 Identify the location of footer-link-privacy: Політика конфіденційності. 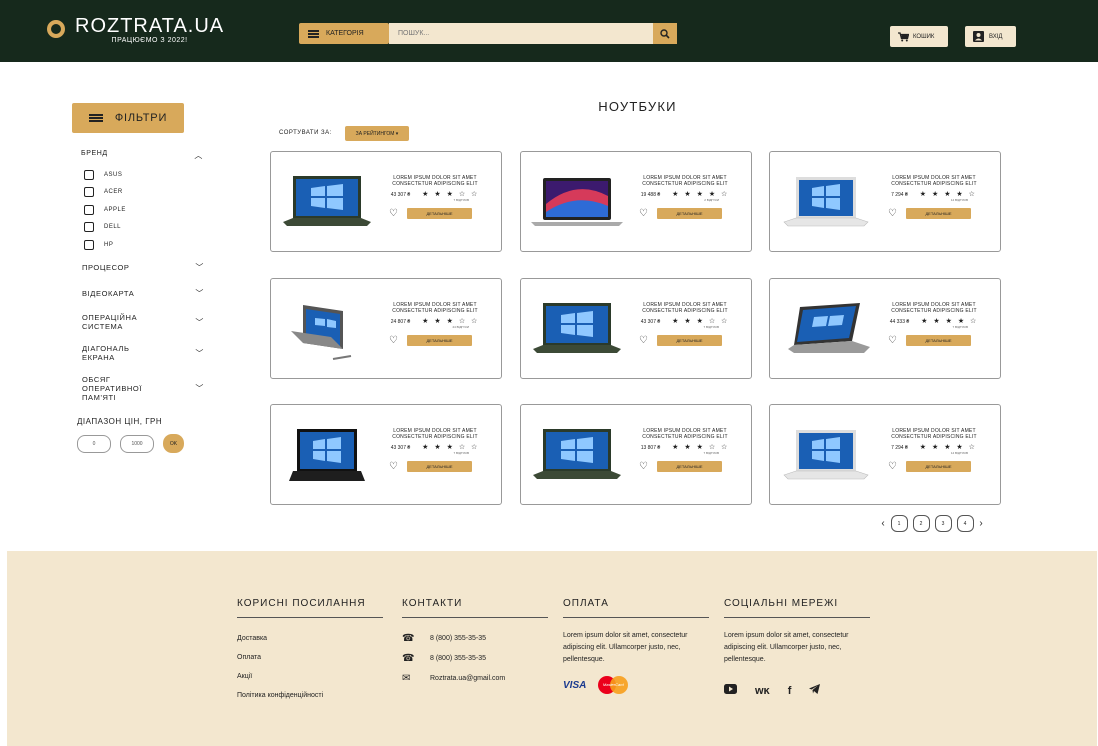
(310, 695).